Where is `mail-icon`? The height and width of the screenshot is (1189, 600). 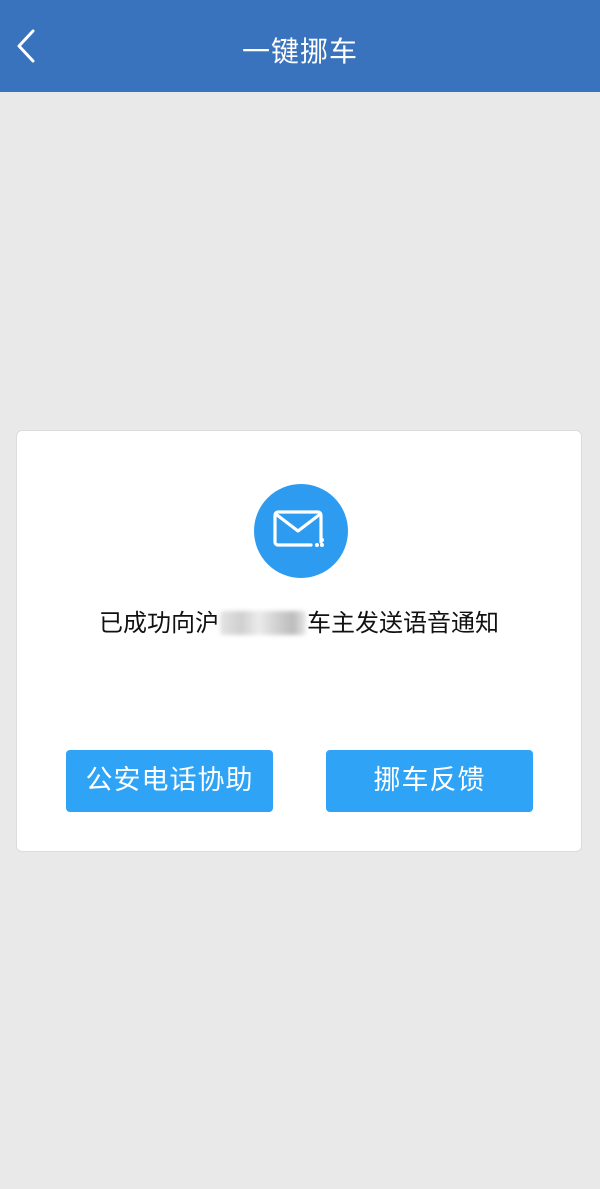 mail-icon is located at coordinates (301, 531).